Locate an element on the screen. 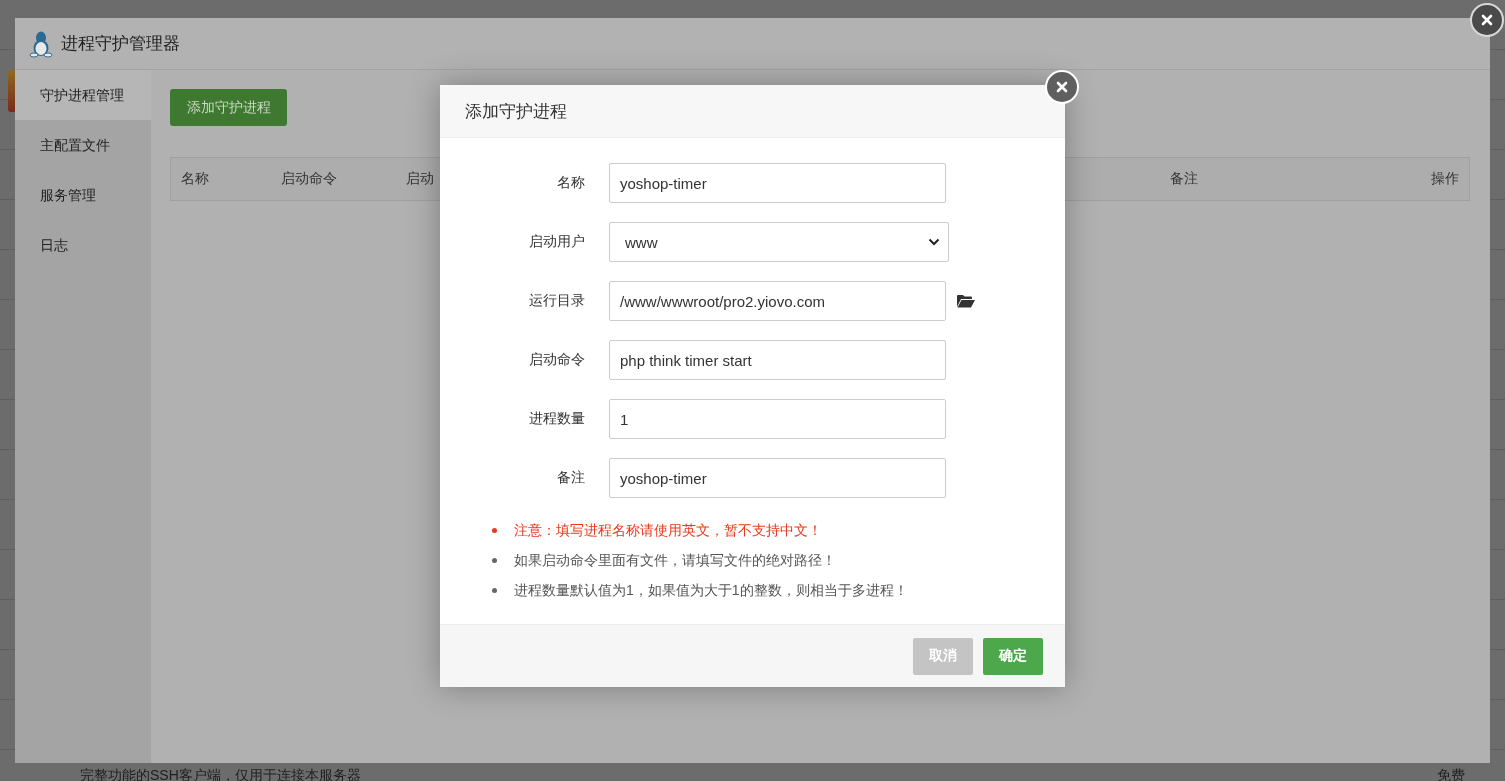 This screenshot has height=781, width=1505. column-header: 操作 is located at coordinates (1445, 179).